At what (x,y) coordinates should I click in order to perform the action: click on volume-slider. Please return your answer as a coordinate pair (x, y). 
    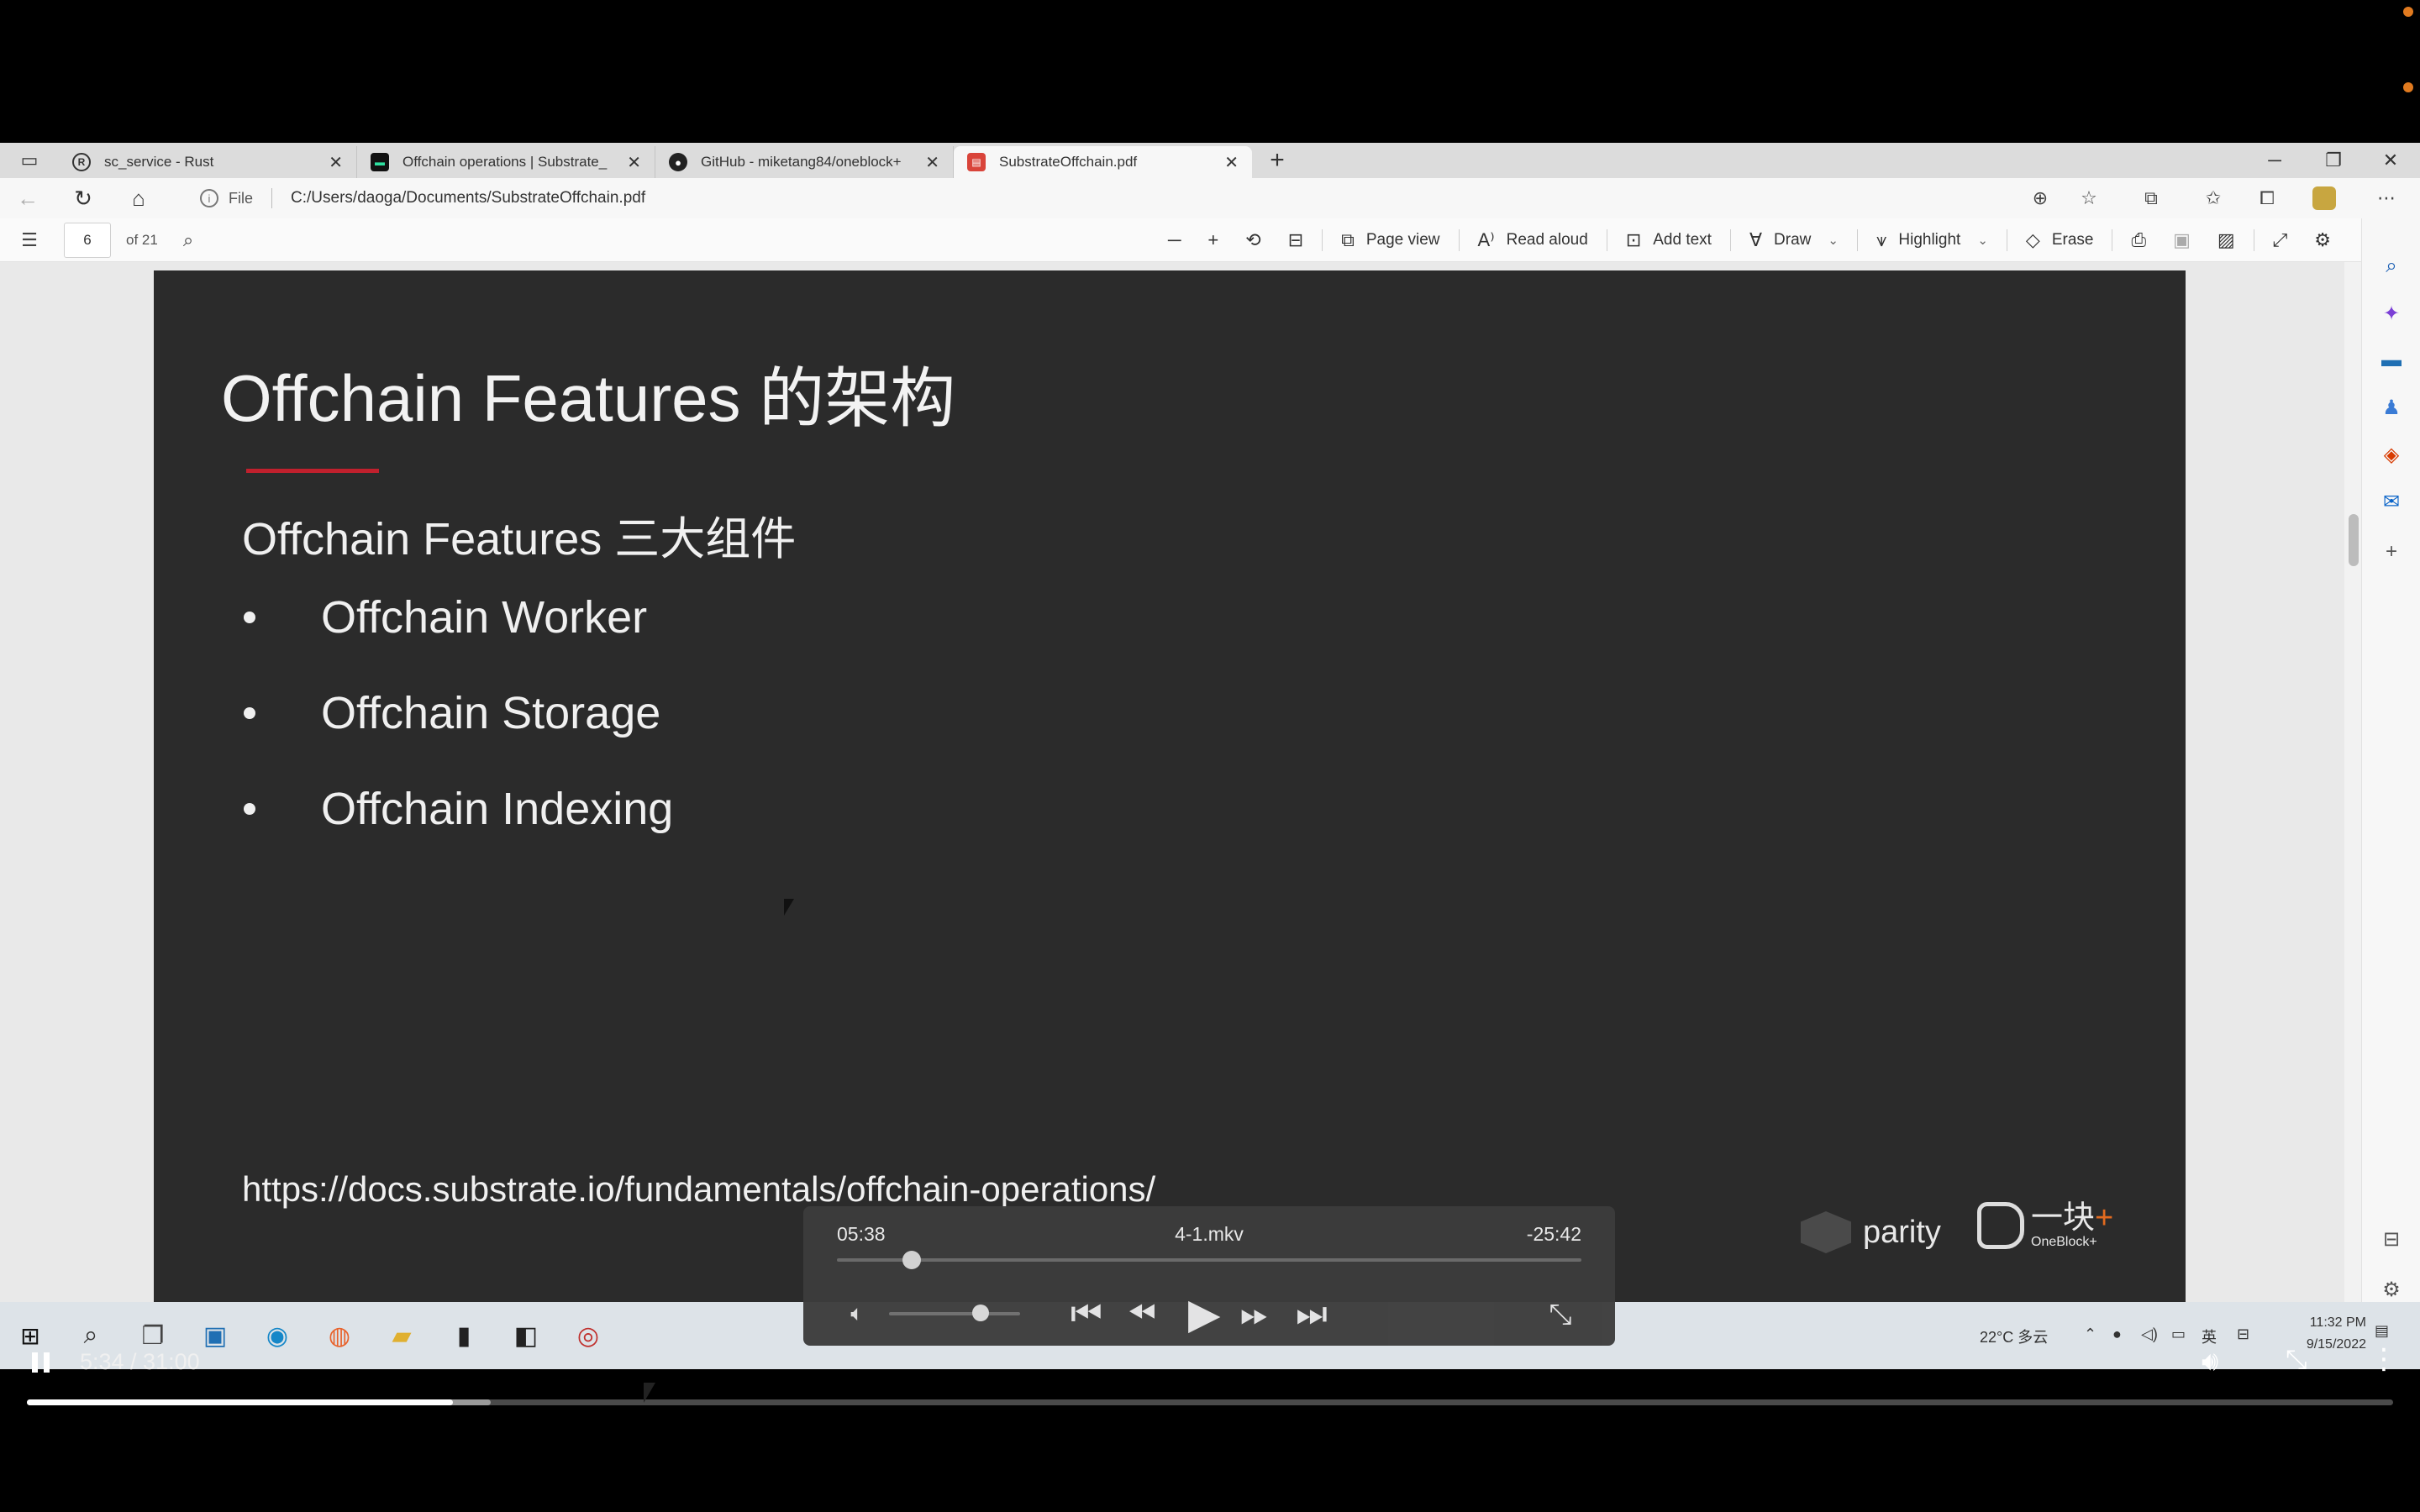
    Looking at the image, I should click on (955, 1313).